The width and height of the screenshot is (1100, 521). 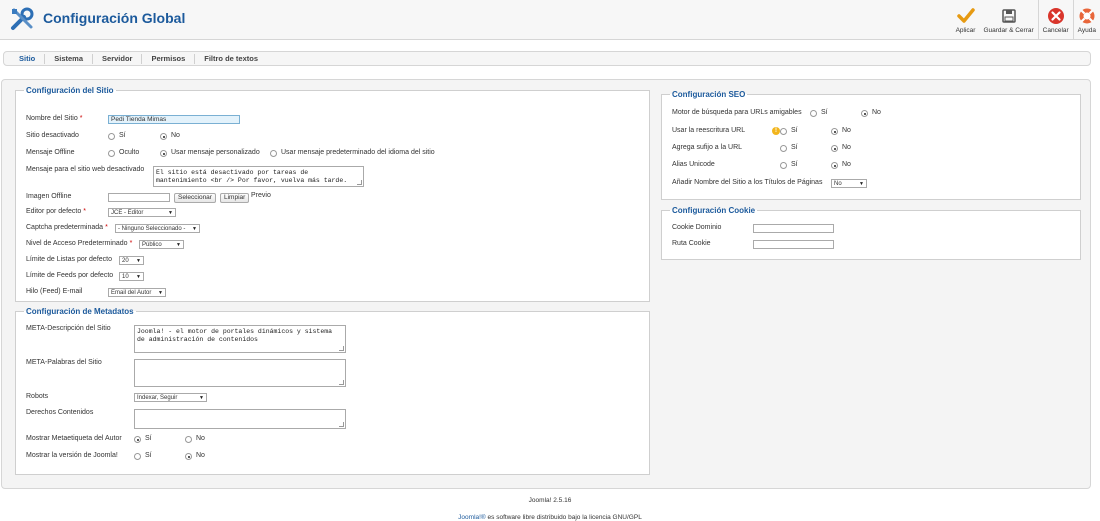 What do you see at coordinates (129, 152) in the screenshot?
I see `offline-hidden-label: Oculto` at bounding box center [129, 152].